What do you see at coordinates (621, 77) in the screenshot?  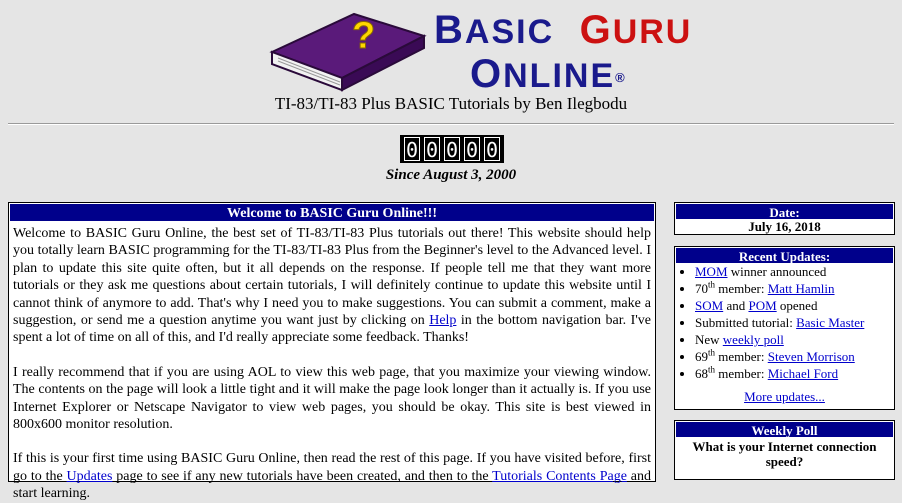 I see `registered-mark: ®` at bounding box center [621, 77].